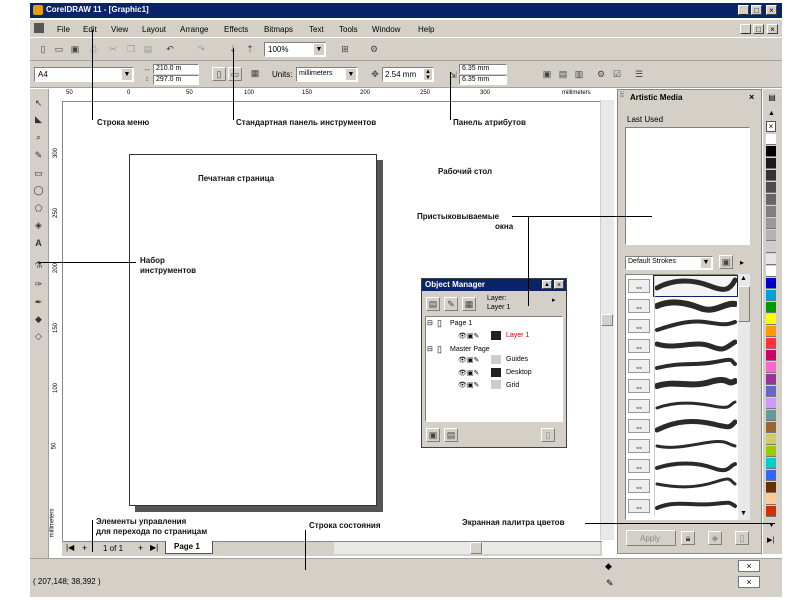 The height and width of the screenshot is (600, 800). I want to click on docker-menu-icon: ▸, so click(742, 262).